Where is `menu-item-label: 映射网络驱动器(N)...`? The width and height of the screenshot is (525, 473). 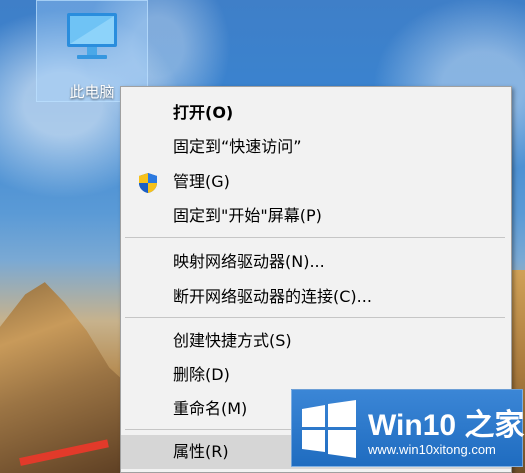
menu-item-label: 映射网络驱动器(N)... is located at coordinates (249, 261).